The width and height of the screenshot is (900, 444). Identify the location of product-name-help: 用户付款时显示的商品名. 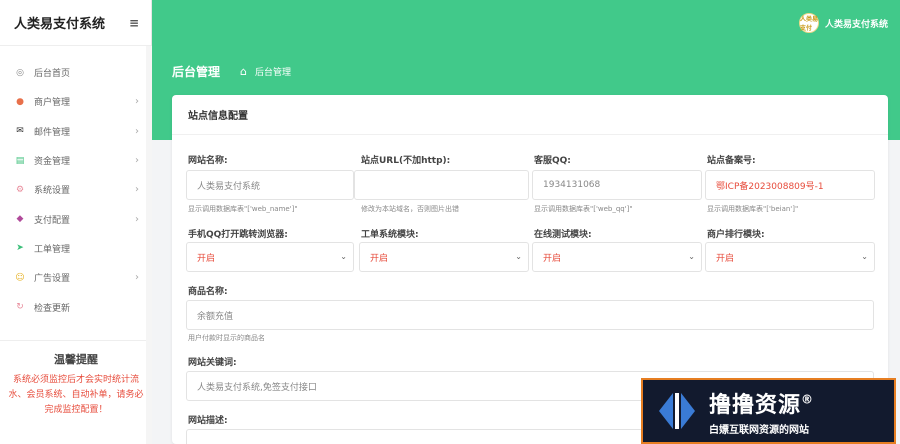
(226, 338).